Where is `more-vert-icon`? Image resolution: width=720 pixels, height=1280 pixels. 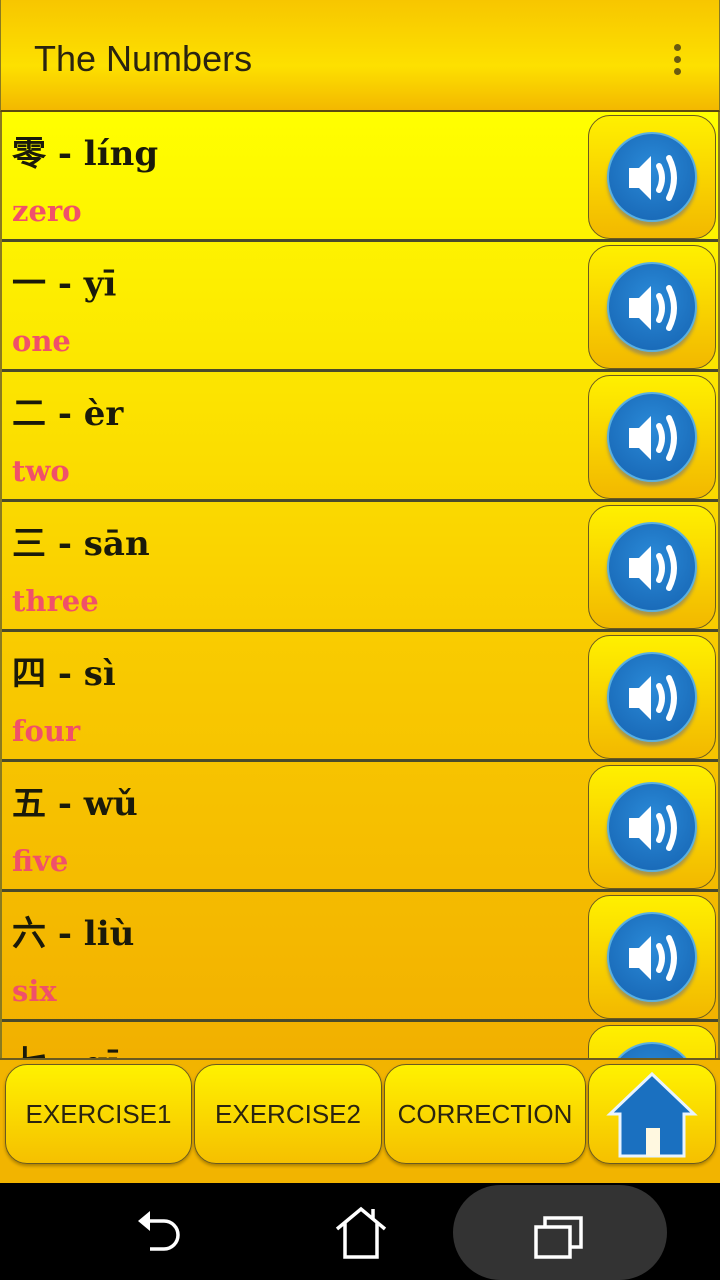
more-vert-icon is located at coordinates (677, 62).